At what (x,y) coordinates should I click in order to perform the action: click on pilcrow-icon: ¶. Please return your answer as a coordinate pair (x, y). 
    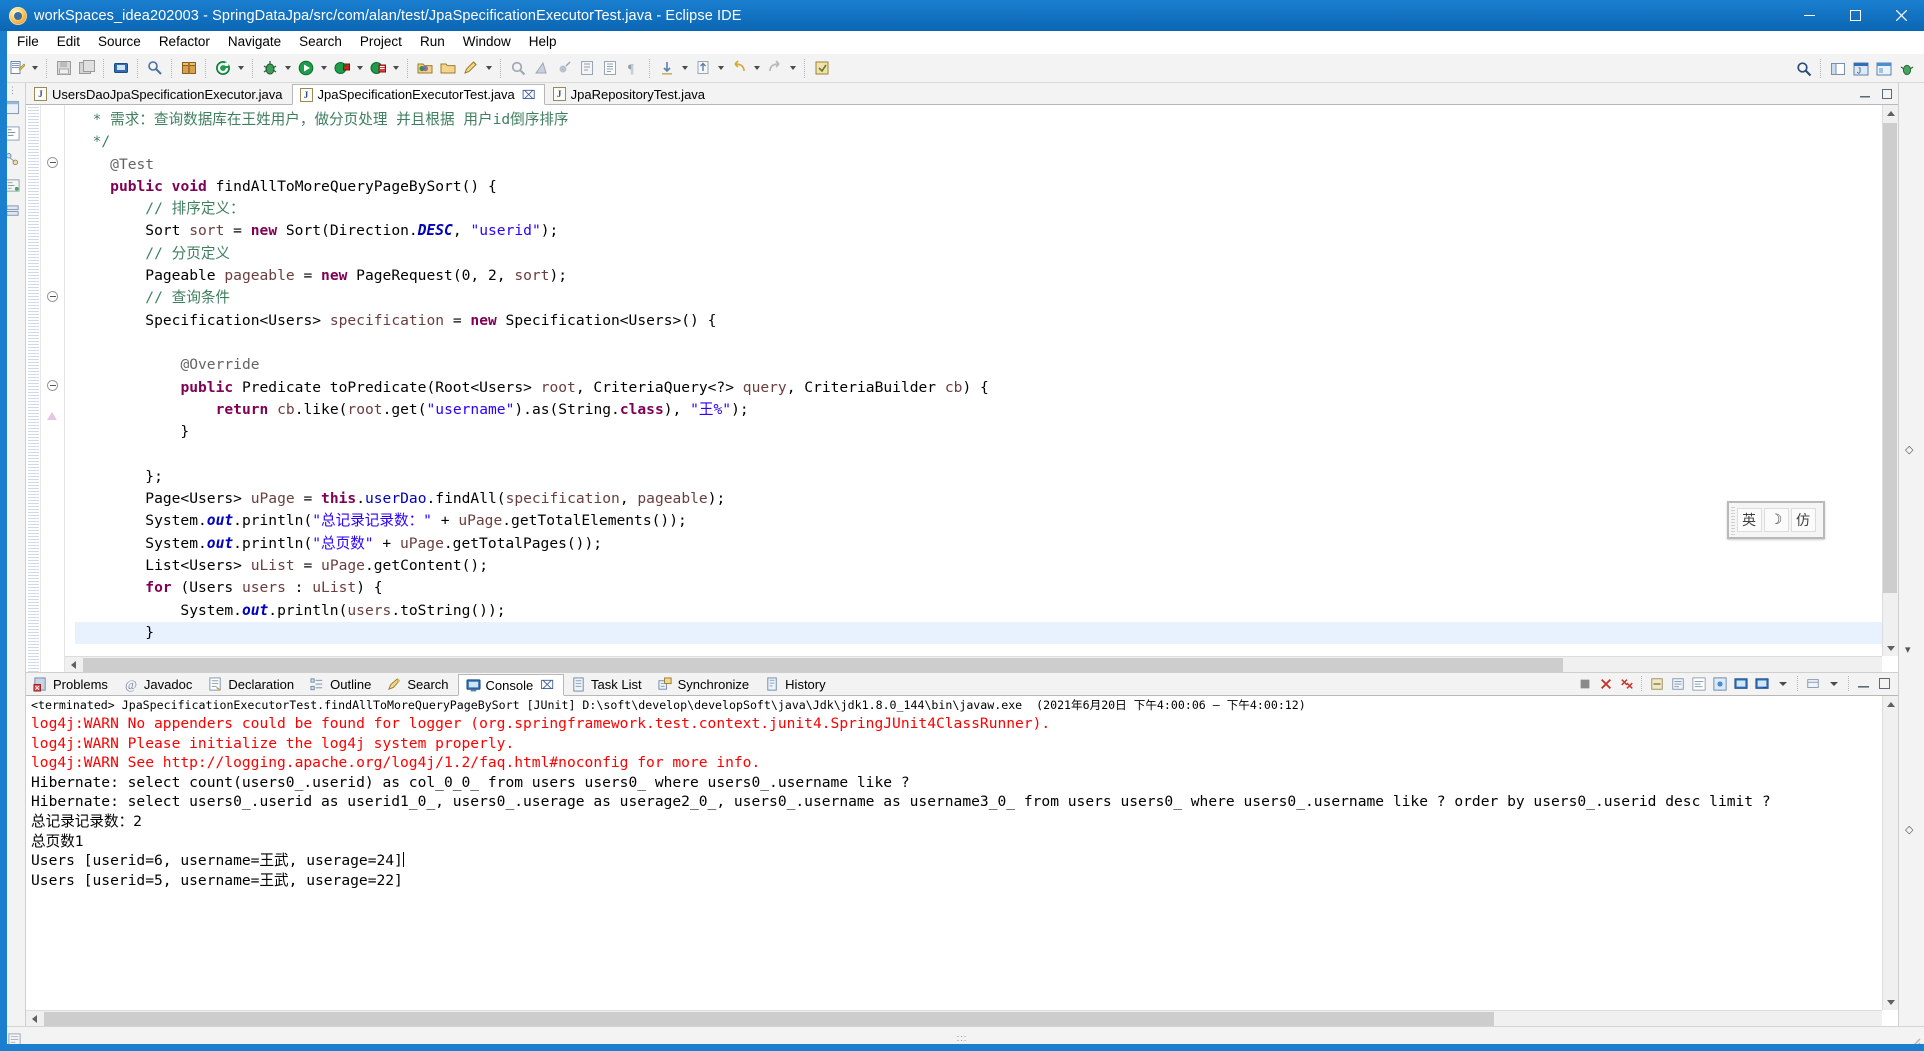
    Looking at the image, I should click on (632, 68).